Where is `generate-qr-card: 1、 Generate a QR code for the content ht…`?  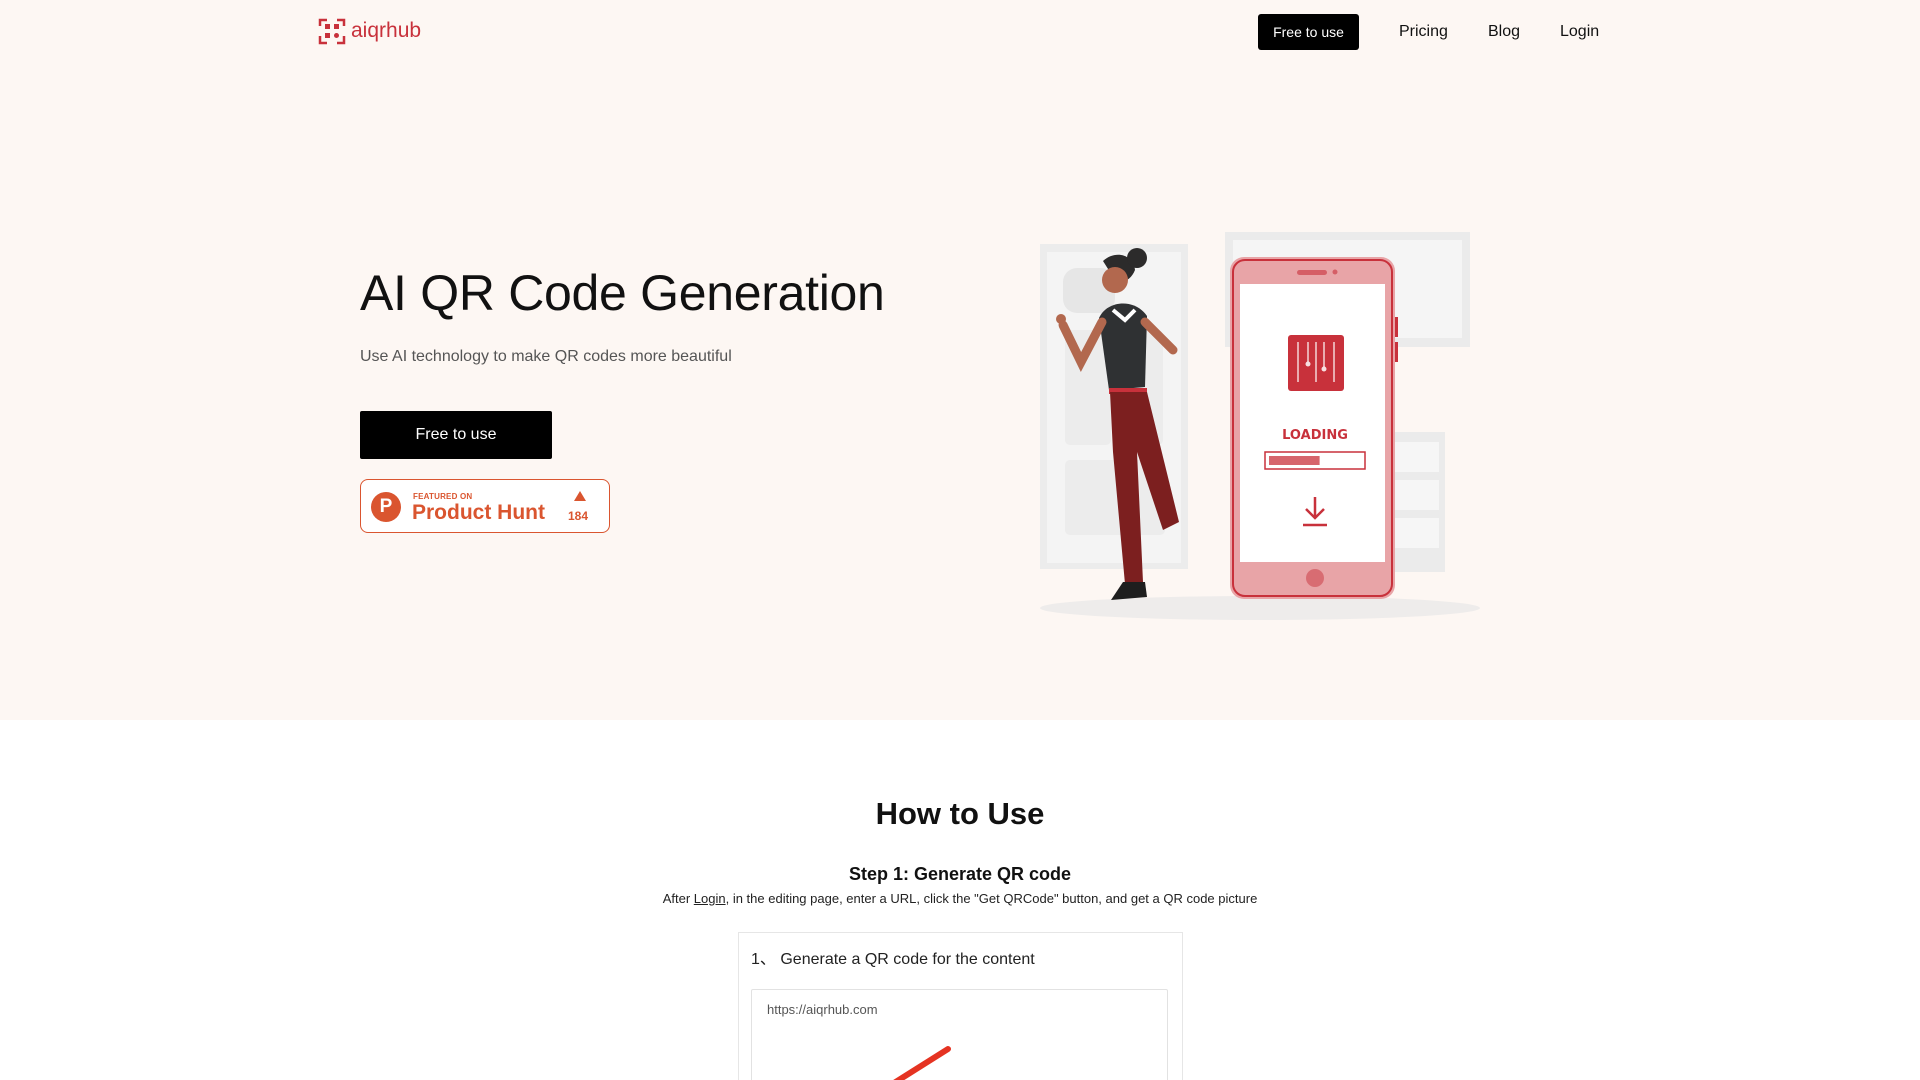 generate-qr-card: 1、 Generate a QR code for the content ht… is located at coordinates (960, 1006).